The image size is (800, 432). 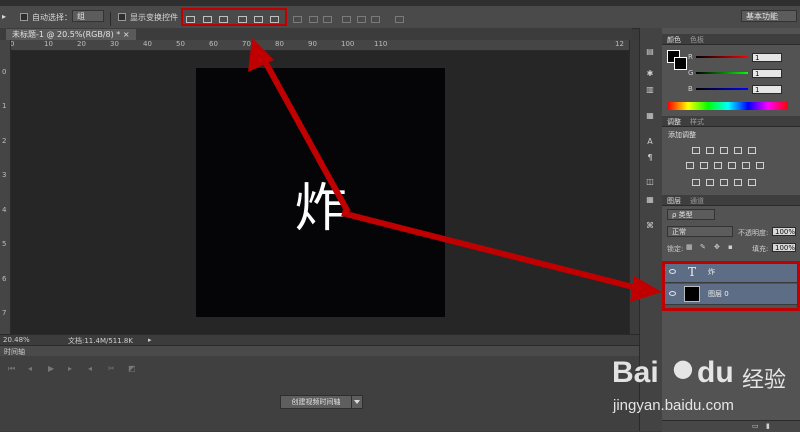 I want to click on transition-icon: ◩, so click(x=132, y=368).